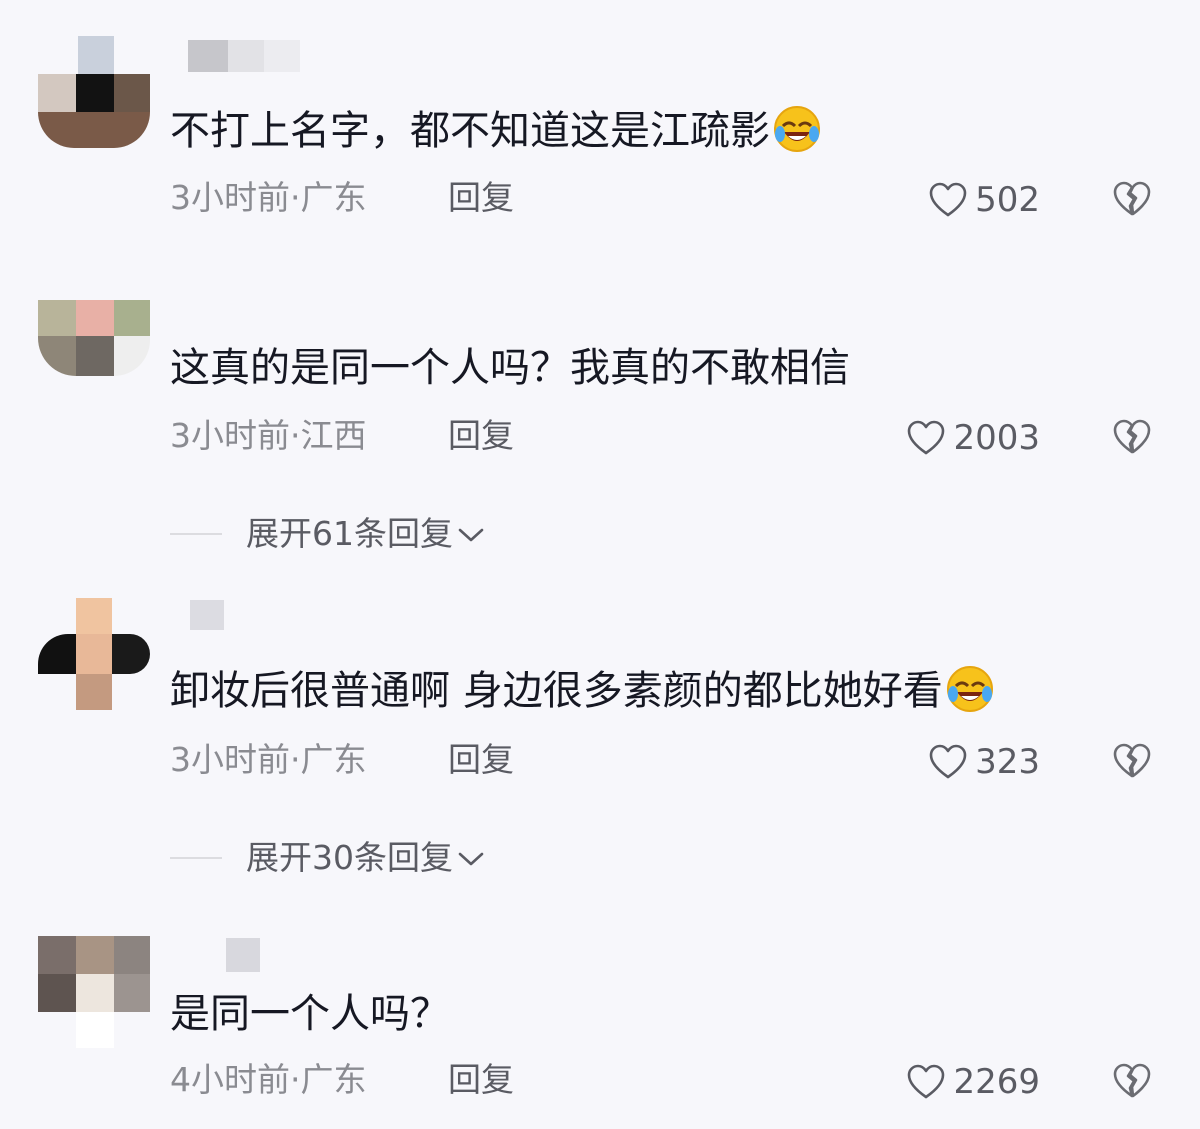 This screenshot has height=1129, width=1200. I want to click on comment-text: 是同一个人吗？, so click(310, 1014).